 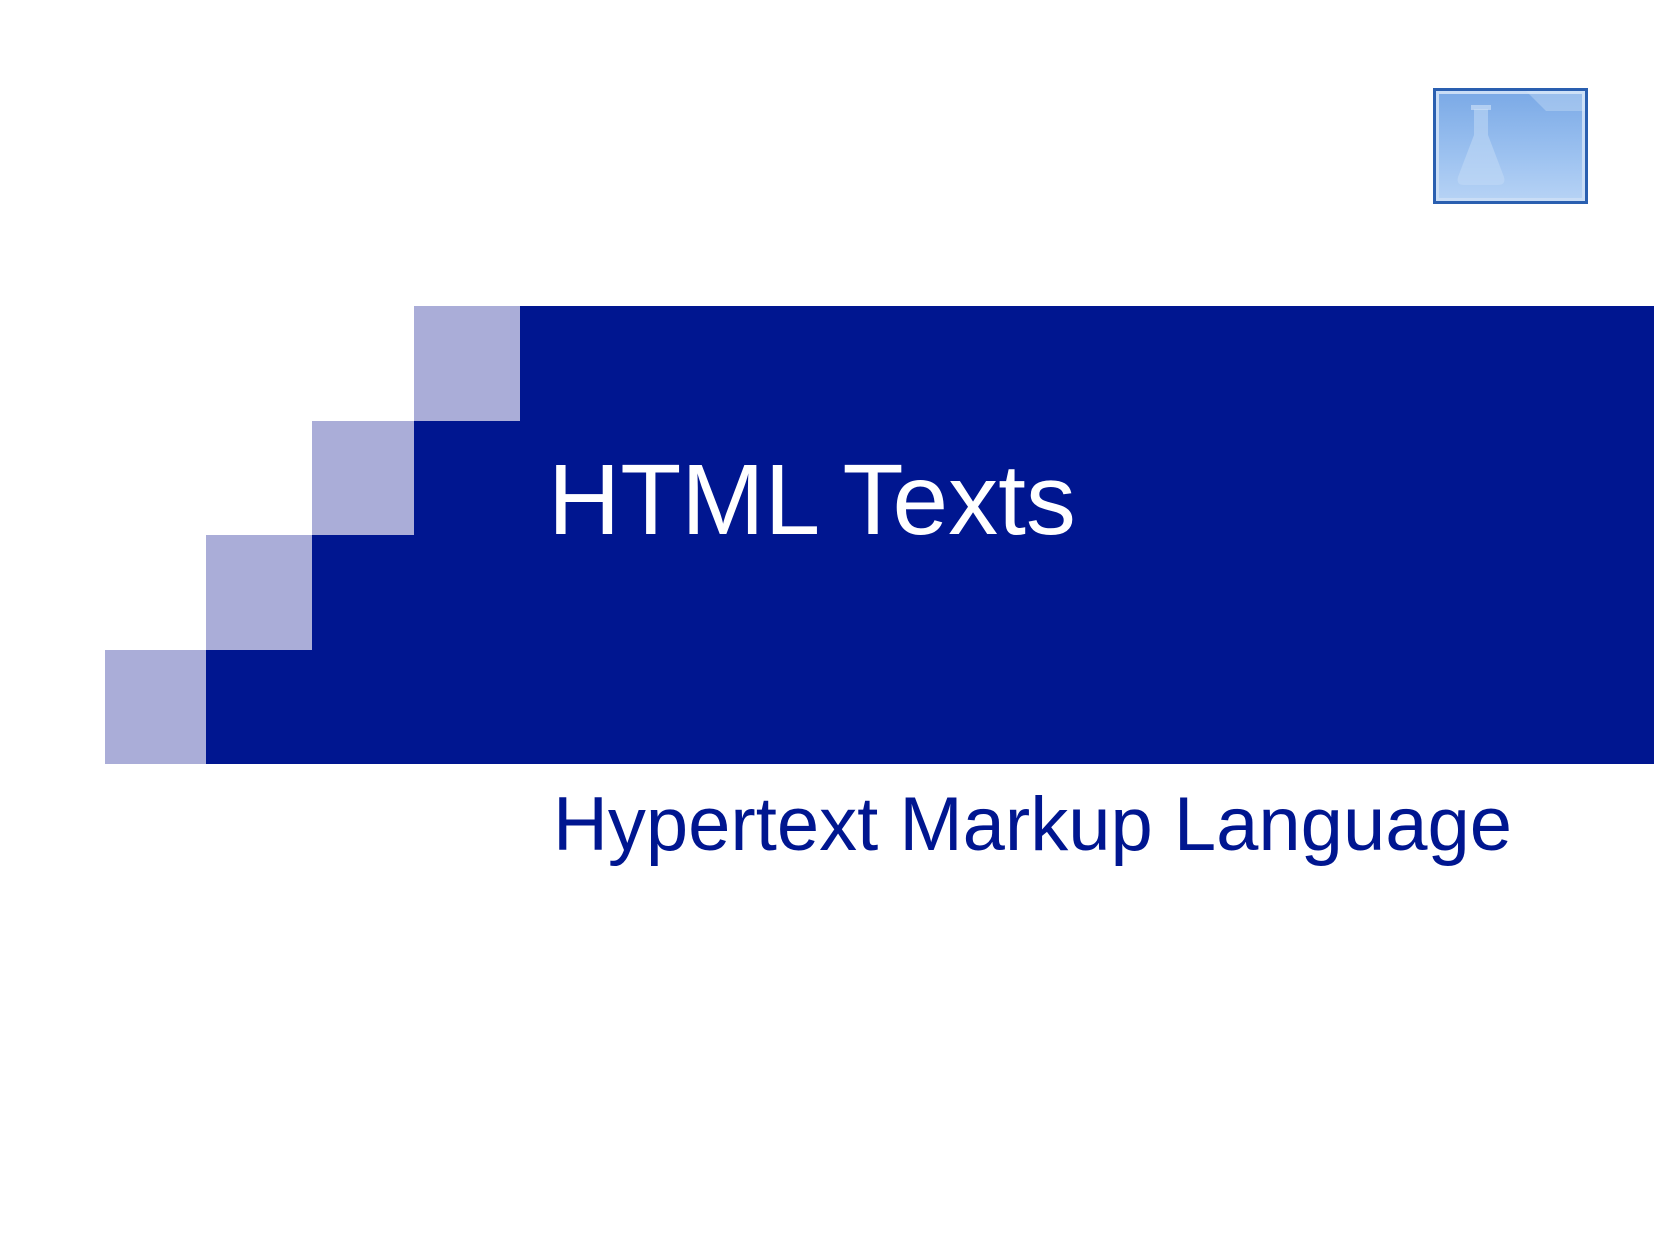 I want to click on slide-subtitle: Hypertext Markup Language, so click(x=1033, y=824).